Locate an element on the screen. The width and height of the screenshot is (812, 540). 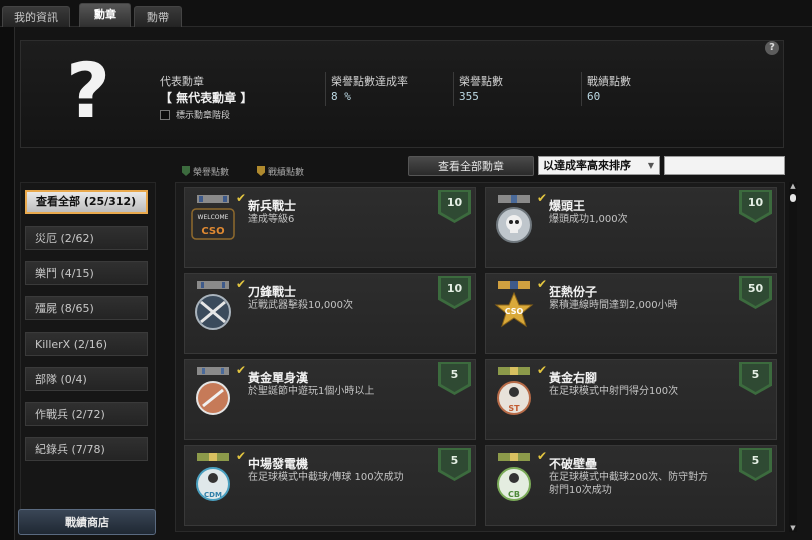
category-zombie: 殭屍 (8/65) is located at coordinates (86, 308).